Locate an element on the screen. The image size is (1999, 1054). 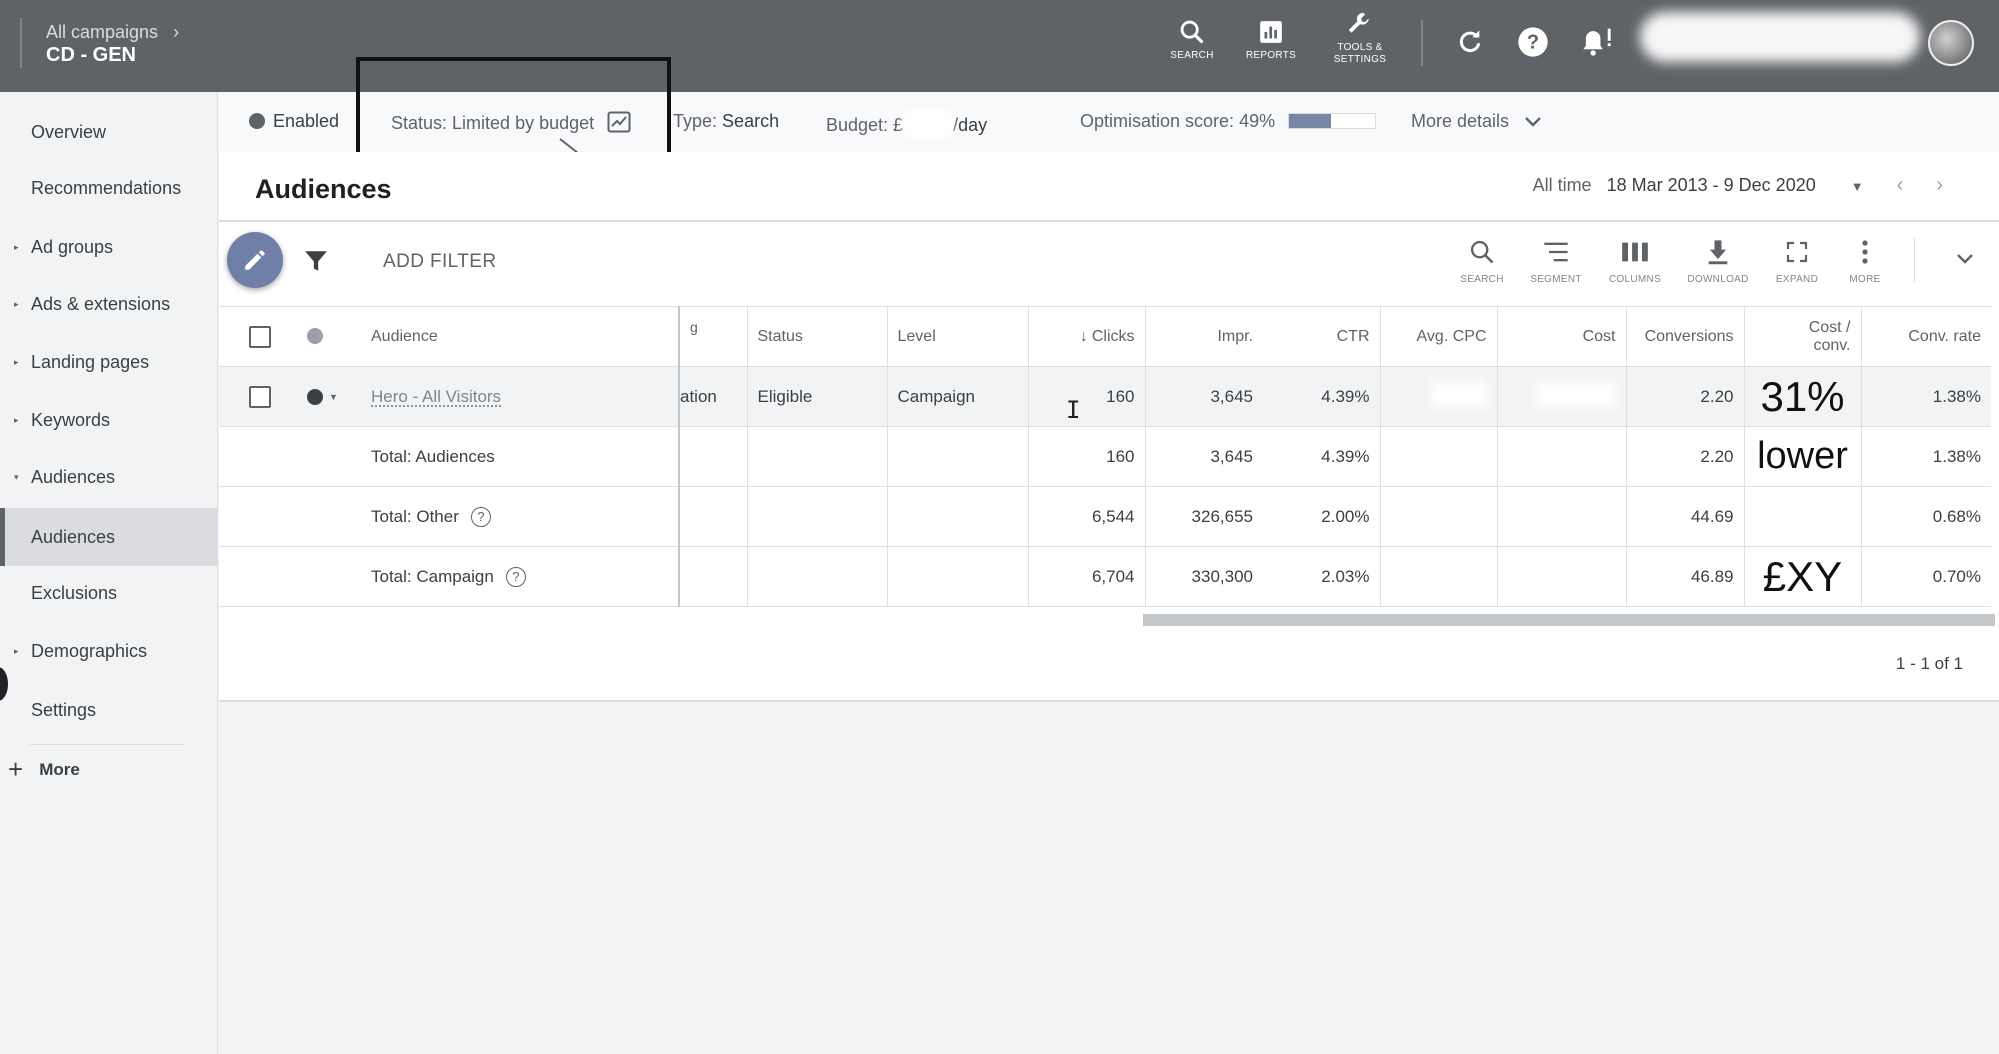
header-audience: Audience is located at coordinates (520, 336).